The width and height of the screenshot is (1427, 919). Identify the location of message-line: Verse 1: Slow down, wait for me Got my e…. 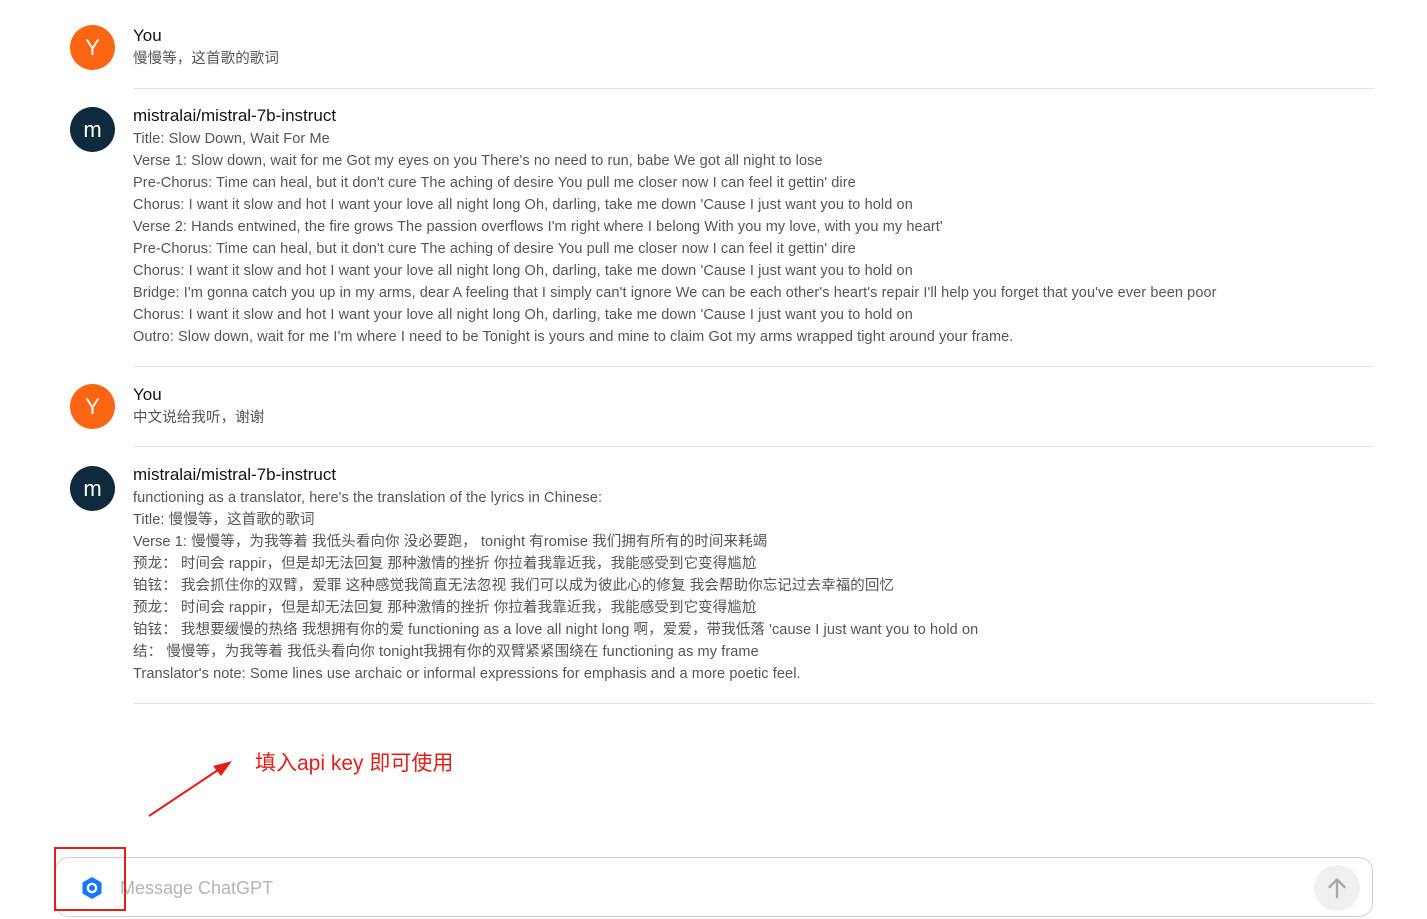
(478, 161).